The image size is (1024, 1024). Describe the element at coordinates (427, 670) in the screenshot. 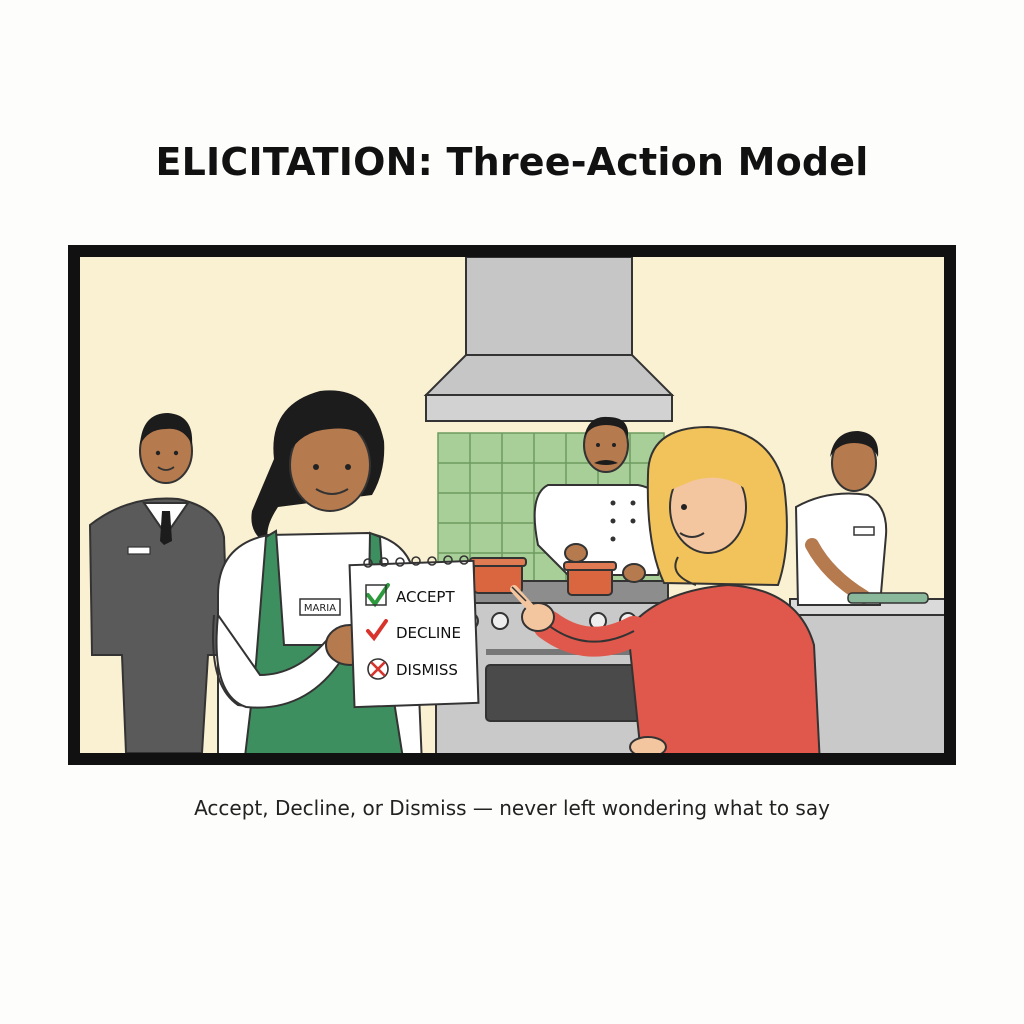

I see `svg-text: DISMISS` at that location.